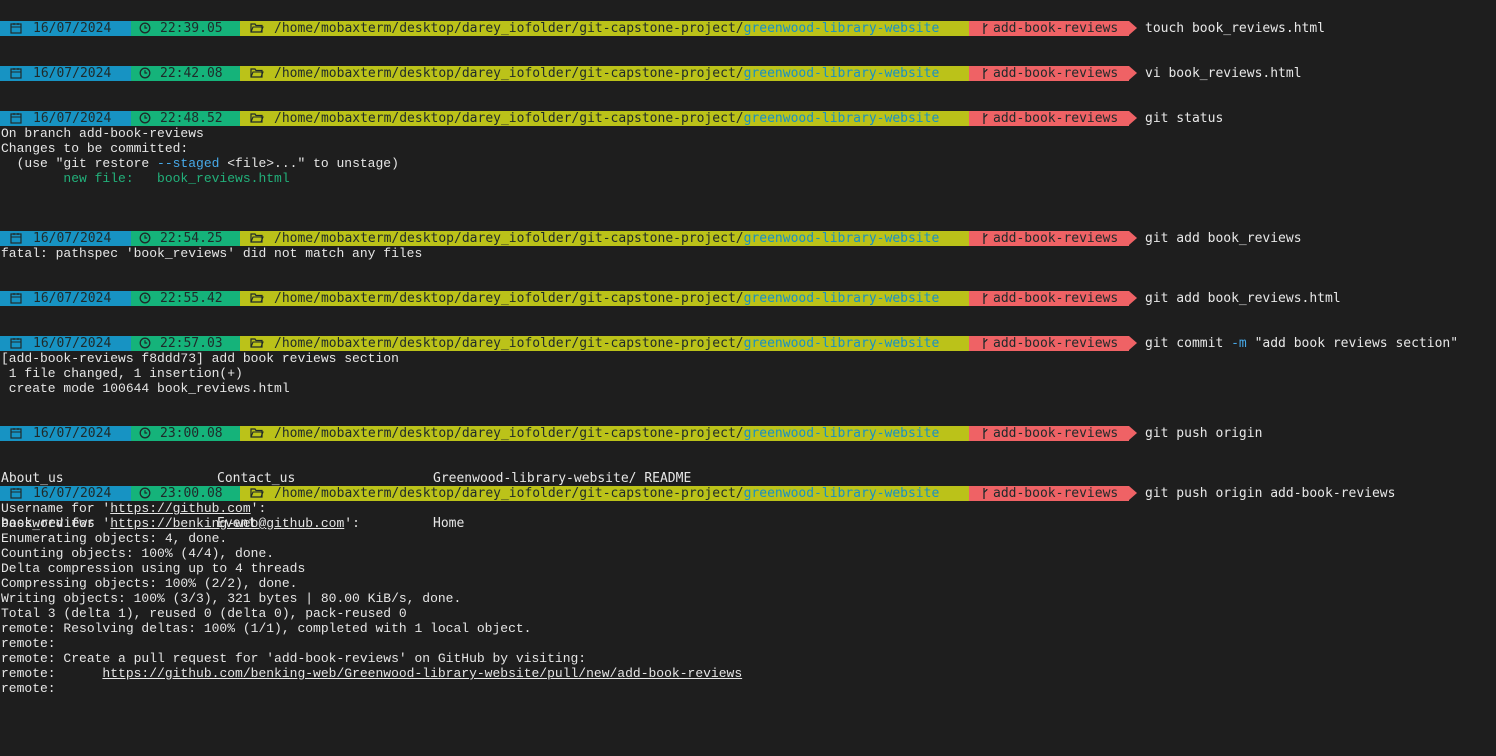 This screenshot has height=756, width=1496. Describe the element at coordinates (1188, 343) in the screenshot. I see `command-text: git commit` at that location.